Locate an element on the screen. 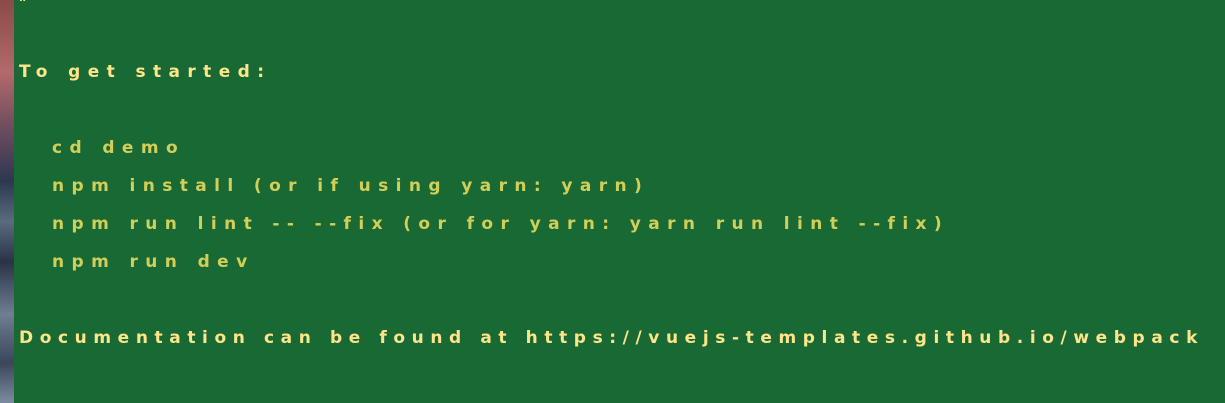 This screenshot has width=1225, height=403. command-line-install: npm install (or if using yarn: yarn) is located at coordinates (351, 186).